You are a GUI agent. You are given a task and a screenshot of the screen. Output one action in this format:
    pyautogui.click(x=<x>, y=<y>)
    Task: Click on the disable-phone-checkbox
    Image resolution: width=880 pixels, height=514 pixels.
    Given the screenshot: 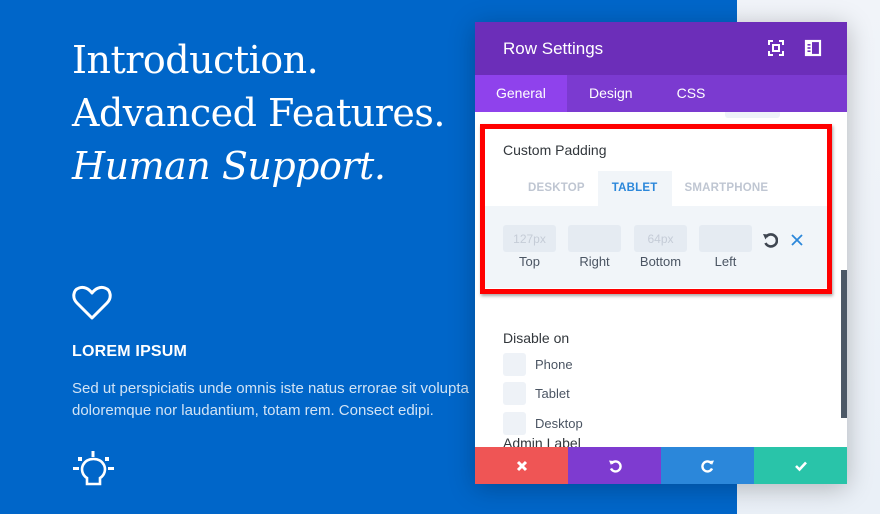 What is the action you would take?
    pyautogui.click(x=514, y=364)
    